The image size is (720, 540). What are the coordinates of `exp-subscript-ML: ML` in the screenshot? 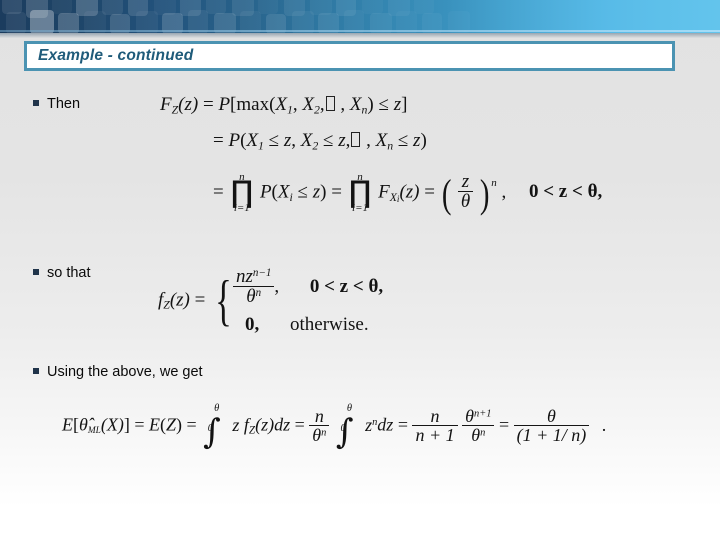 It's located at (94, 431).